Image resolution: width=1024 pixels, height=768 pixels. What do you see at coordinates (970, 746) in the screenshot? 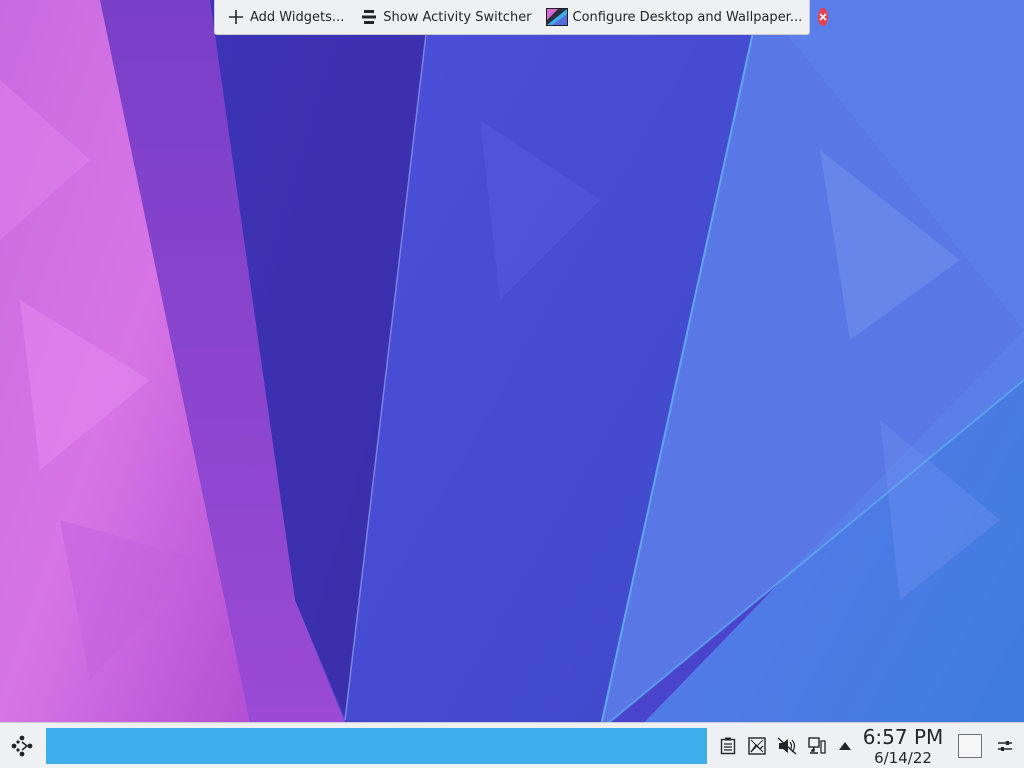
I see `show-desktop-button` at bounding box center [970, 746].